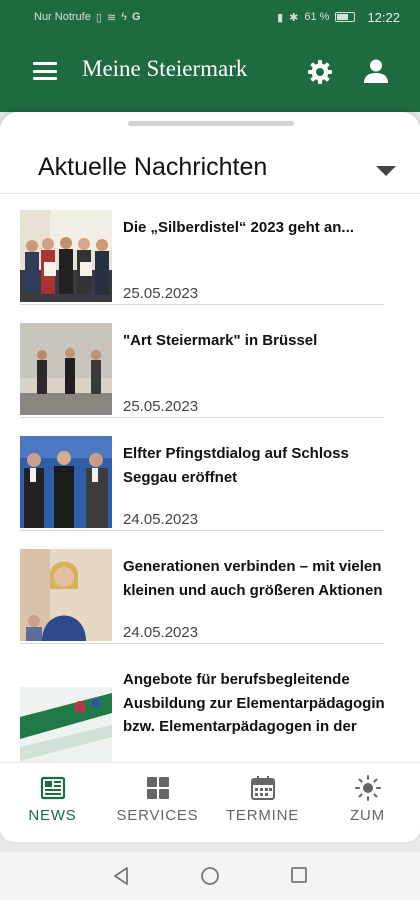 This screenshot has height=900, width=420. I want to click on nav-news-label: NEWS, so click(52, 815).